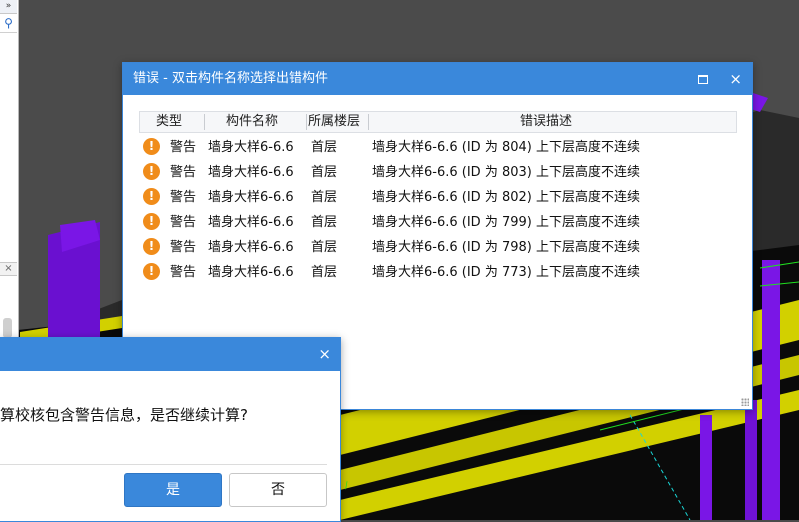 The image size is (799, 522). What do you see at coordinates (506, 222) in the screenshot?
I see `cell-description: 墙身大样6-6.6 (ID 为 799) 上下层高度不连续` at bounding box center [506, 222].